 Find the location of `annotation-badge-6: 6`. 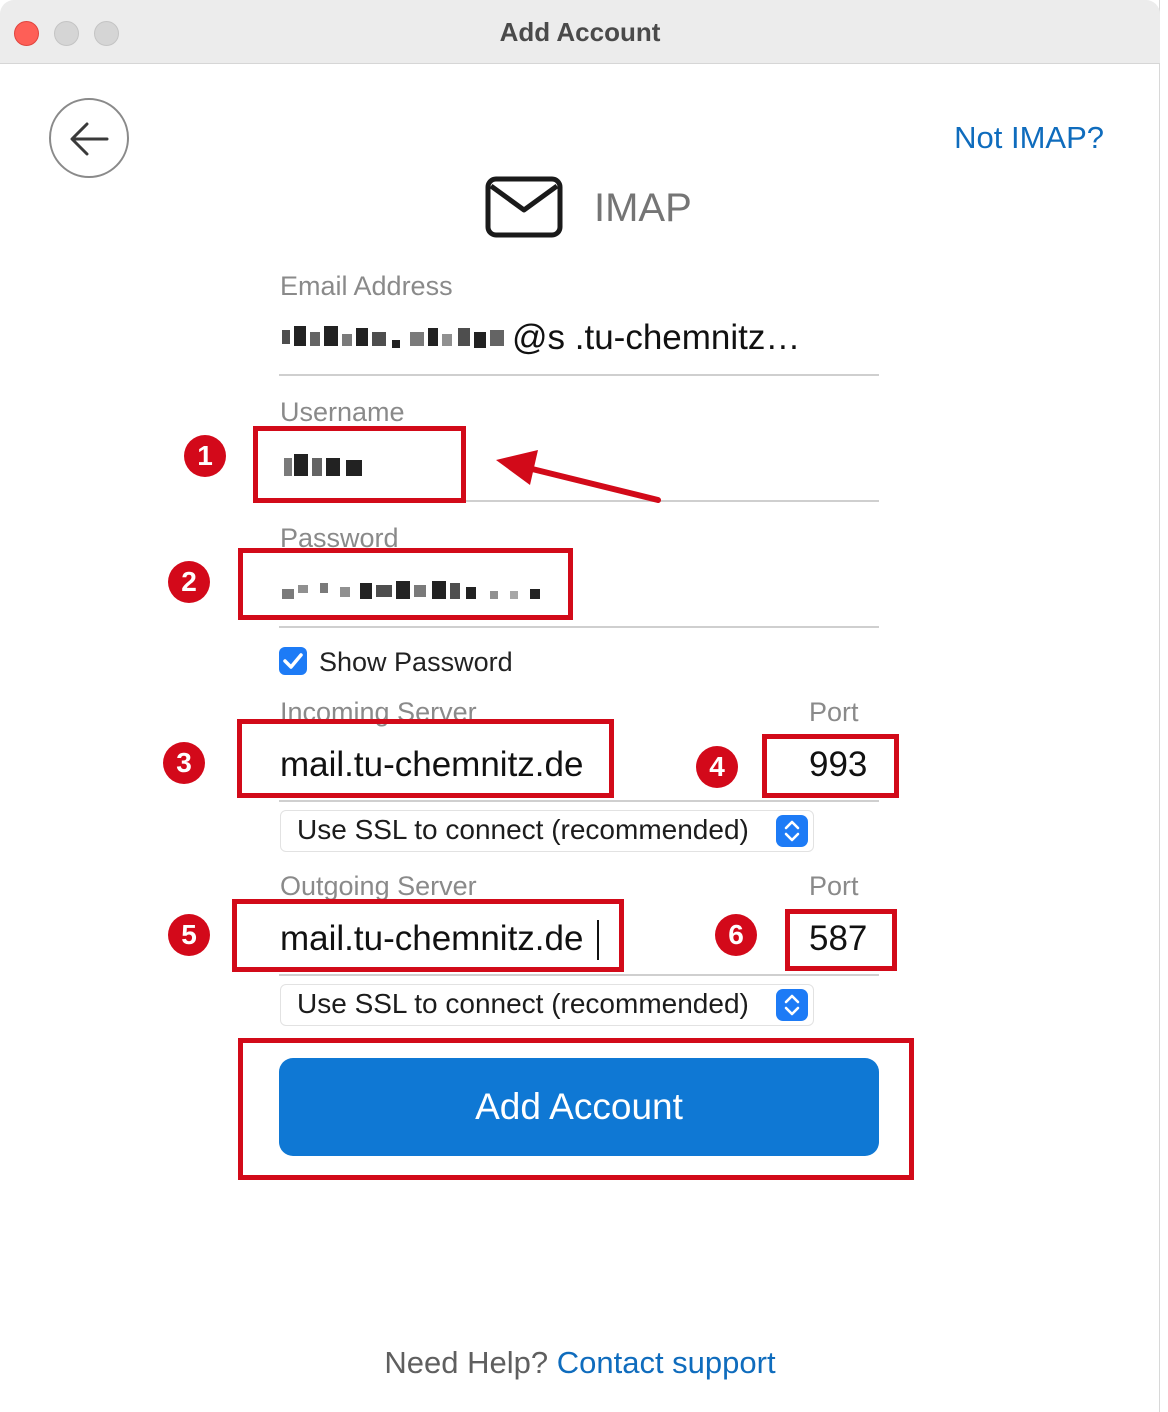

annotation-badge-6: 6 is located at coordinates (736, 935).